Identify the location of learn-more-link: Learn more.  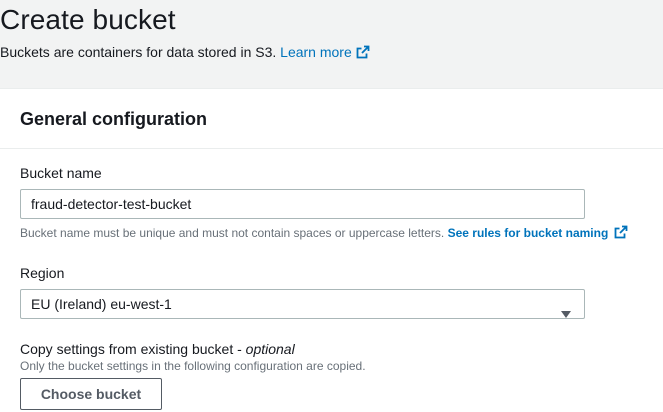
(325, 52).